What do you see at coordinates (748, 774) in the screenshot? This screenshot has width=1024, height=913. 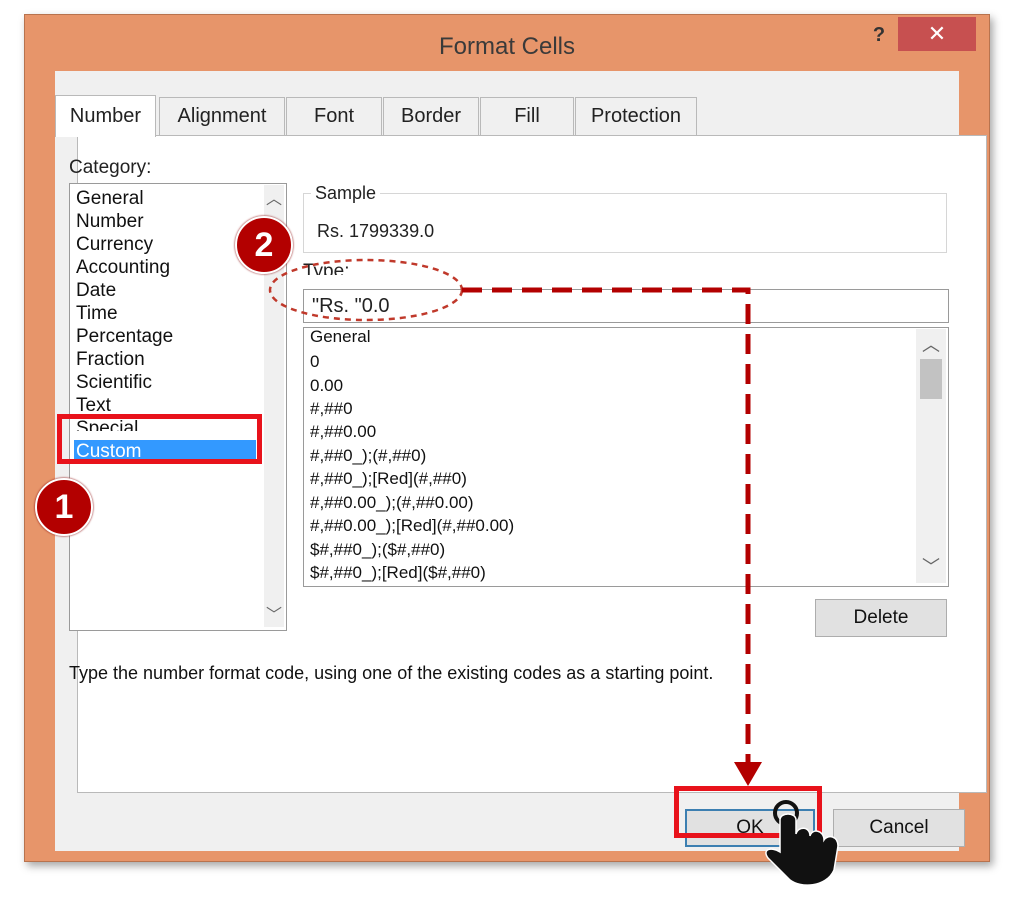 I see `arrow-head-icon` at bounding box center [748, 774].